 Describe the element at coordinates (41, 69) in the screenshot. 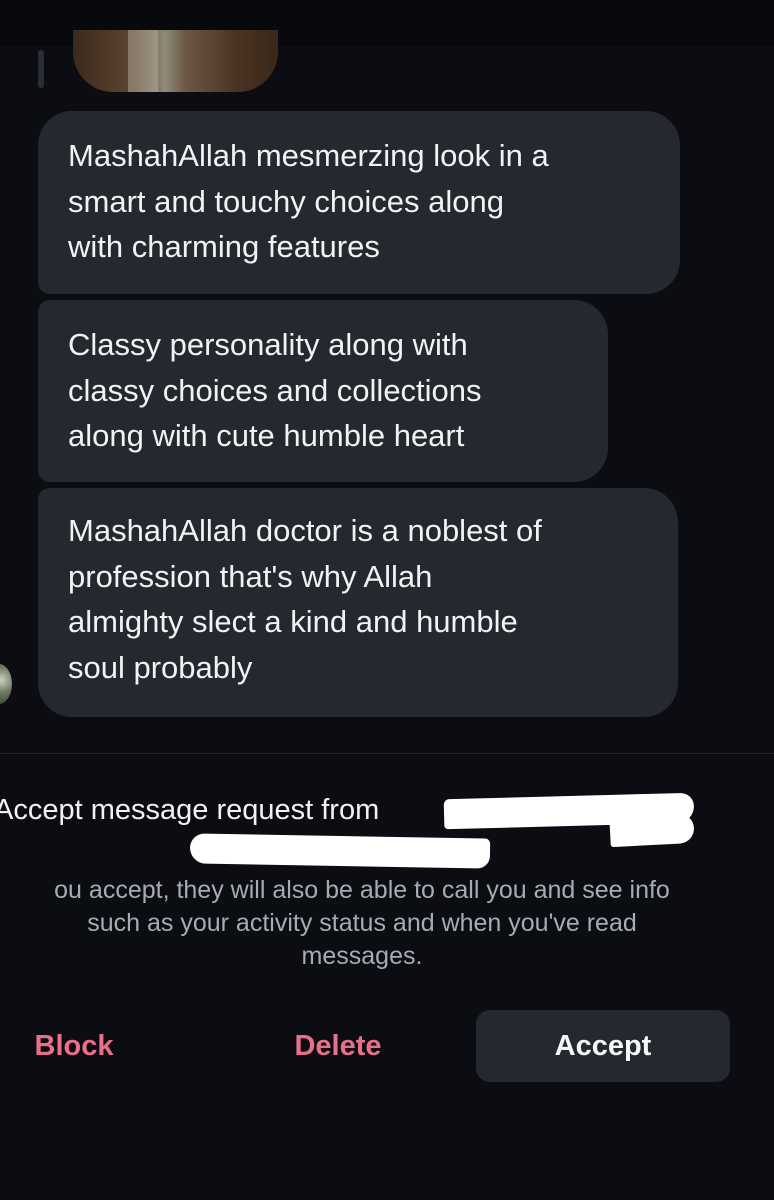

I see `reply-thread-line` at that location.